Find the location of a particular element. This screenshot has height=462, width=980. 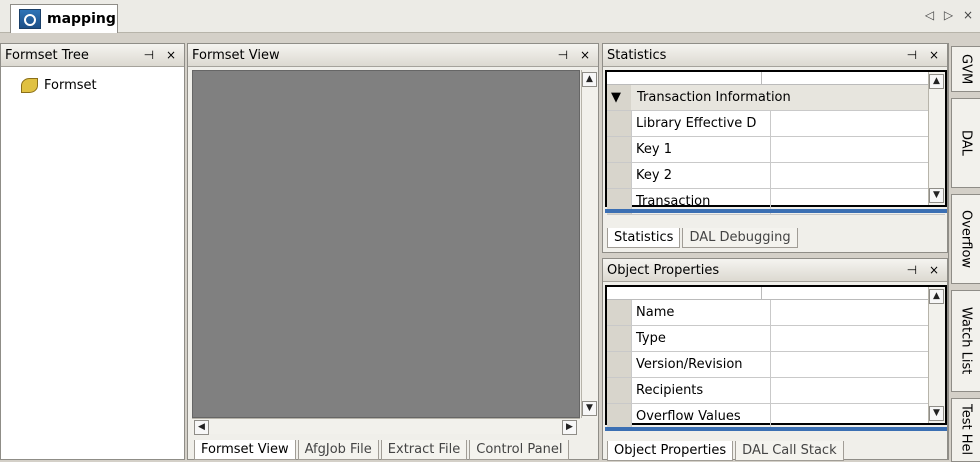

scroll-left-icon: ◁ is located at coordinates (931, 15).